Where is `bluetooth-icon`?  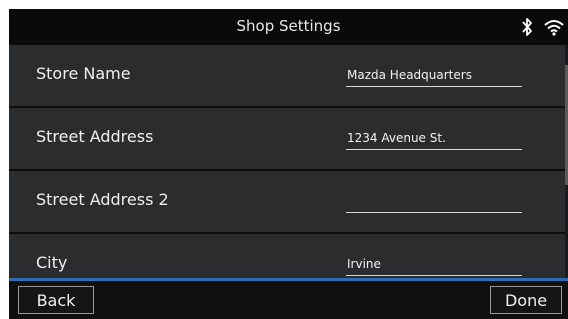
bluetooth-icon is located at coordinates (527, 27).